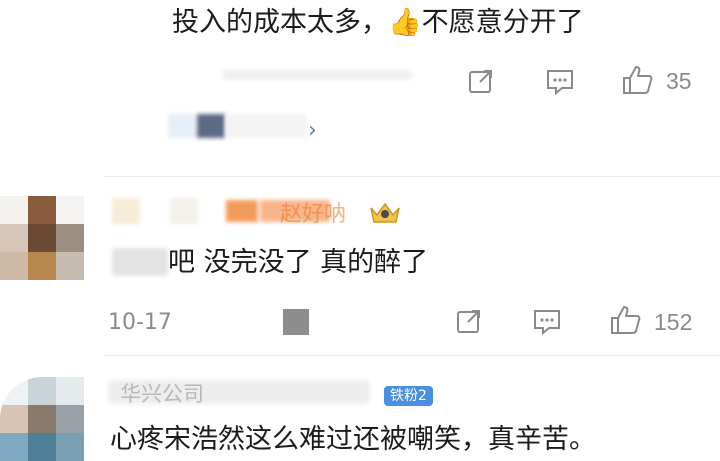  Describe the element at coordinates (353, 439) in the screenshot. I see `comment-text: 心疼宋浩然这么难过还被嘲笑，真辛苦。` at that location.